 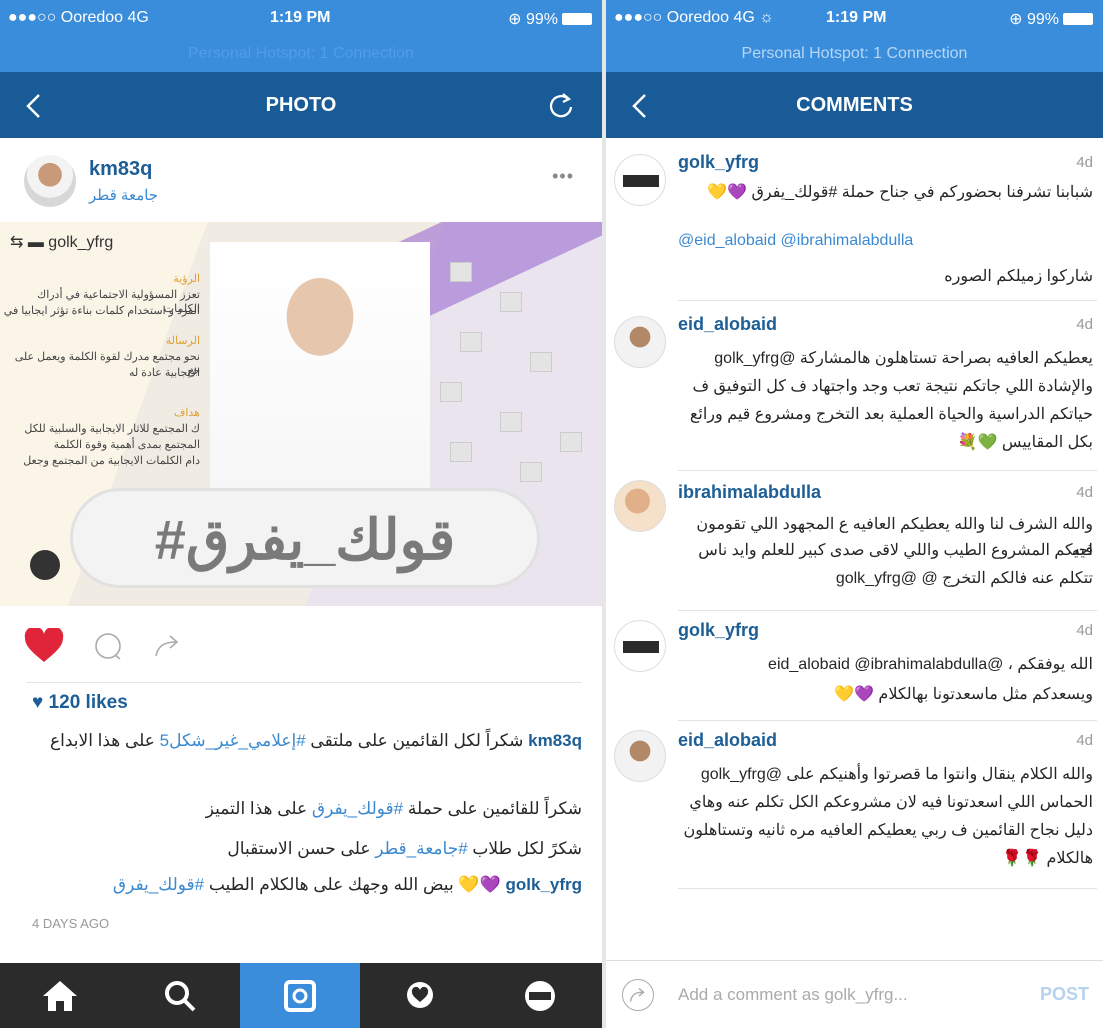 What do you see at coordinates (108, 646) in the screenshot?
I see `comment-icon` at bounding box center [108, 646].